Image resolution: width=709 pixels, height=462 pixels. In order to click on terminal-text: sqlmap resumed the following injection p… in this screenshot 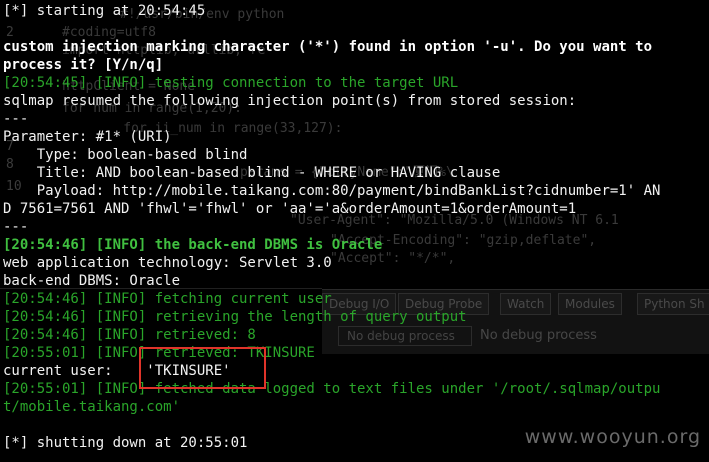, I will do `click(290, 101)`.